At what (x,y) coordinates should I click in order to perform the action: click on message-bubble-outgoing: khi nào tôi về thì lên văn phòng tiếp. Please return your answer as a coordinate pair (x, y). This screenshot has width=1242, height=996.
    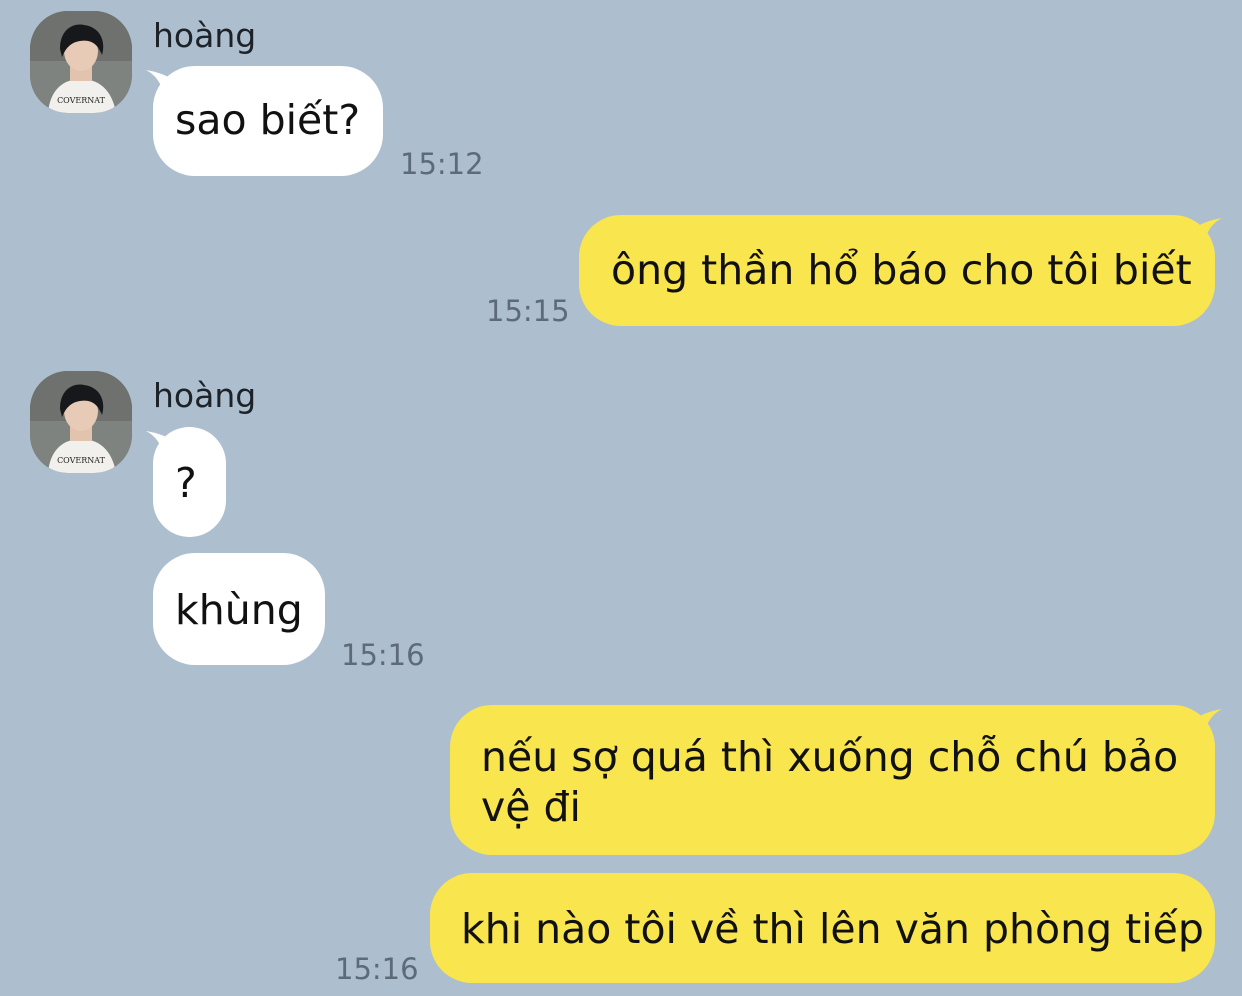
    Looking at the image, I should click on (822, 928).